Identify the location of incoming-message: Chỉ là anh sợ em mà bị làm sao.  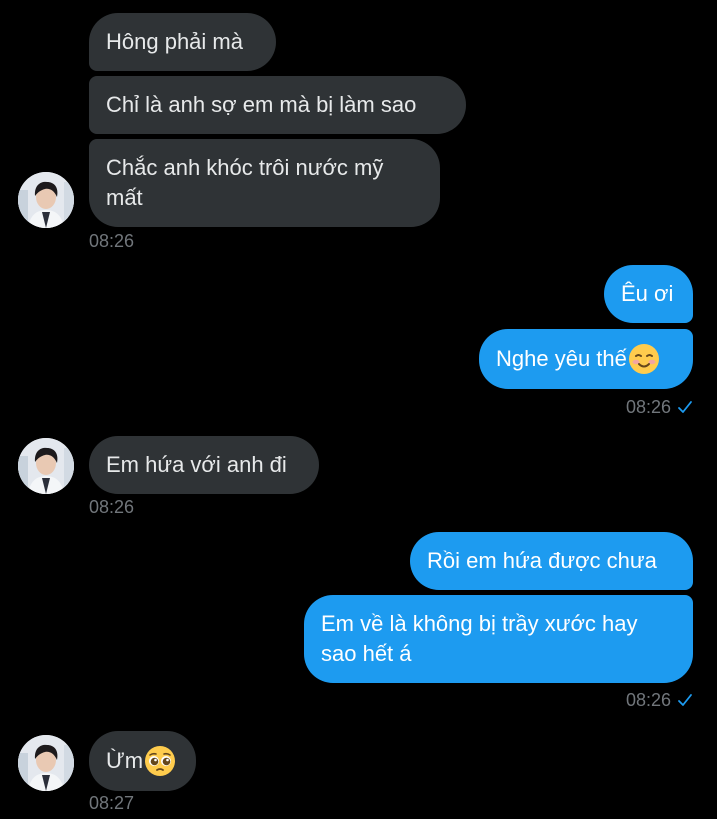
(277, 105).